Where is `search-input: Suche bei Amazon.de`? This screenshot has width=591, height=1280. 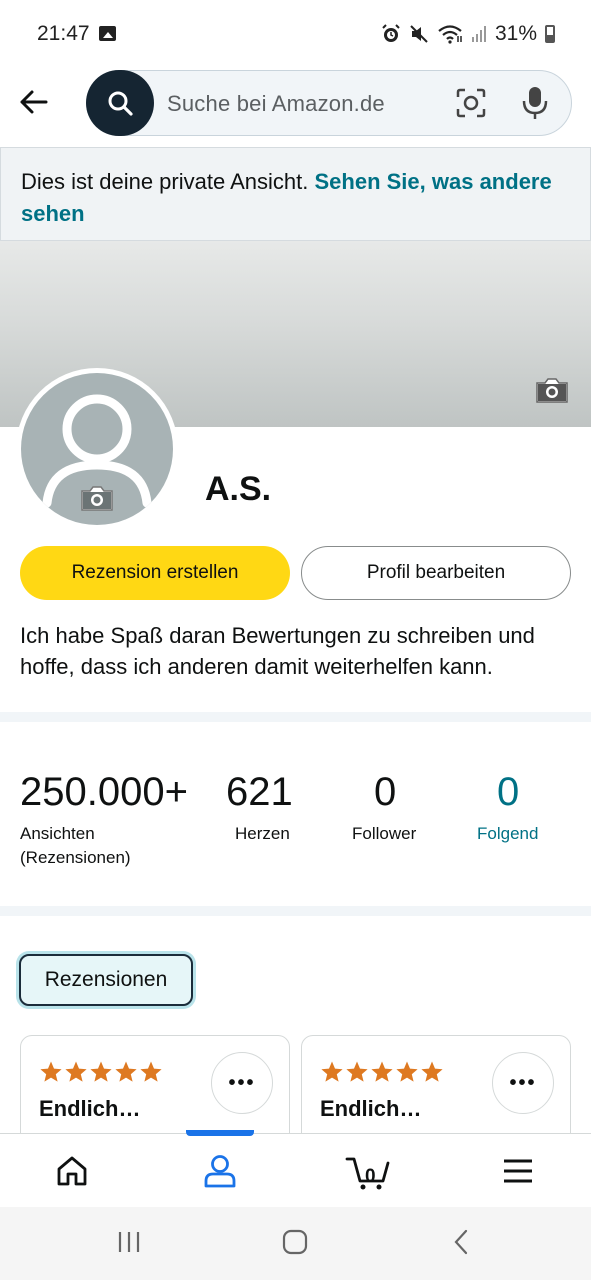
search-input: Suche bei Amazon.de is located at coordinates (329, 103).